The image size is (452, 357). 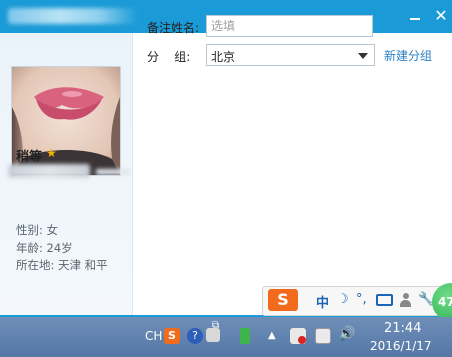 I want to click on show-hidden-icons-button: ▲, so click(x=272, y=335).